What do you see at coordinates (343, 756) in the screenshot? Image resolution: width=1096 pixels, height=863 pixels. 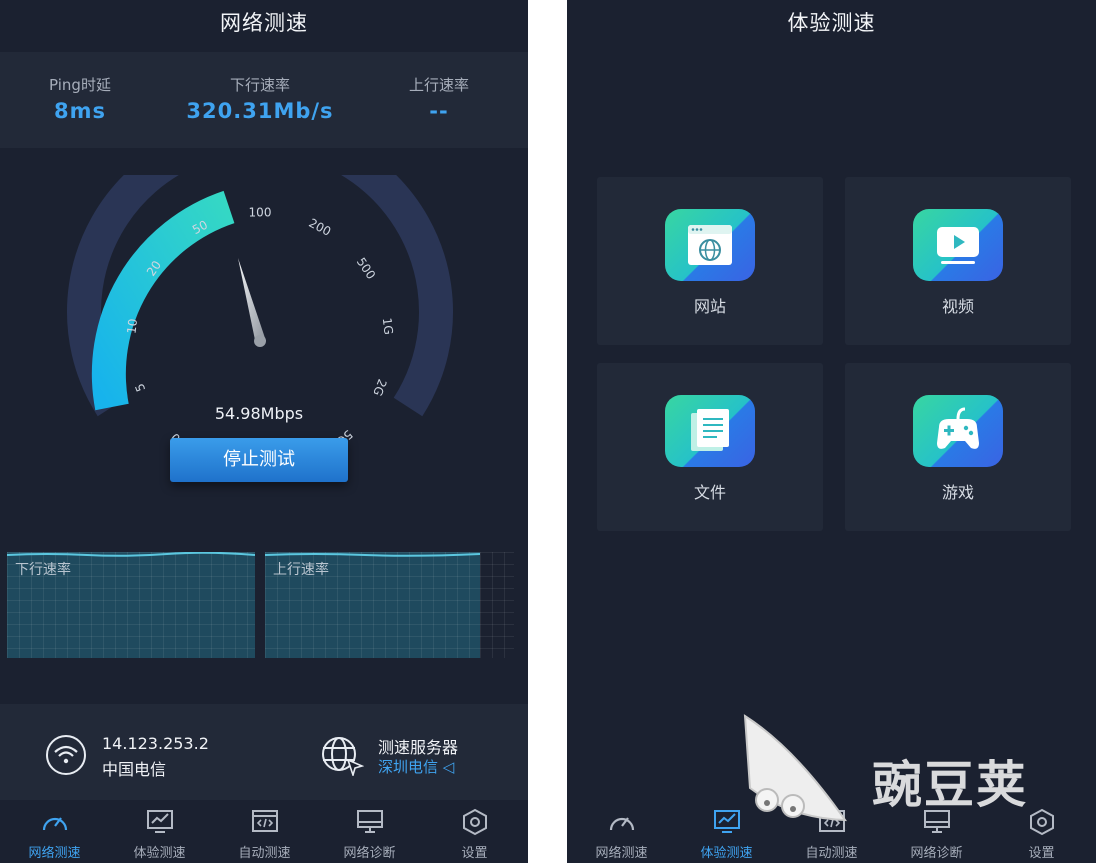 I see `globe-icon` at bounding box center [343, 756].